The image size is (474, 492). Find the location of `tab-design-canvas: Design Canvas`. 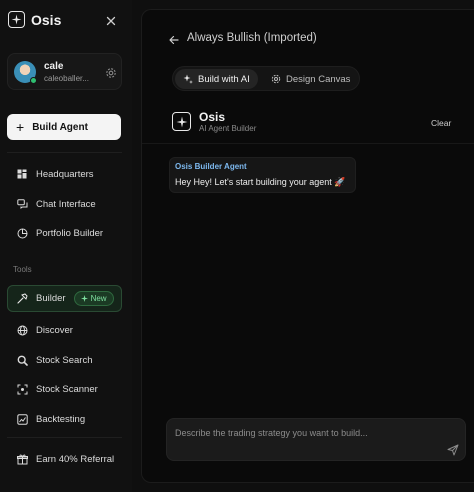

tab-design-canvas: Design Canvas is located at coordinates (310, 79).